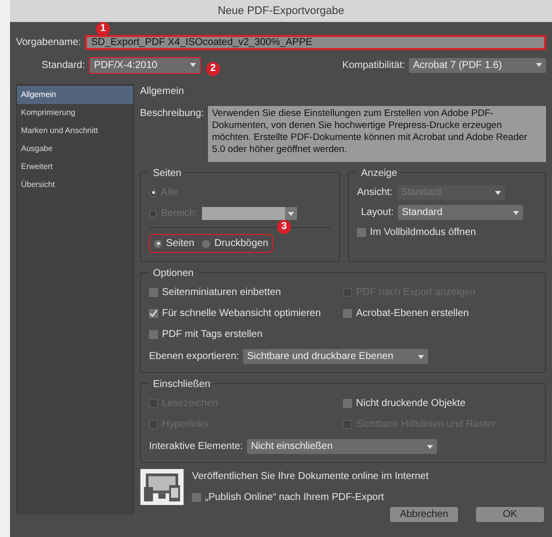  Describe the element at coordinates (162, 92) in the screenshot. I see `section-title: Allgemein` at that location.